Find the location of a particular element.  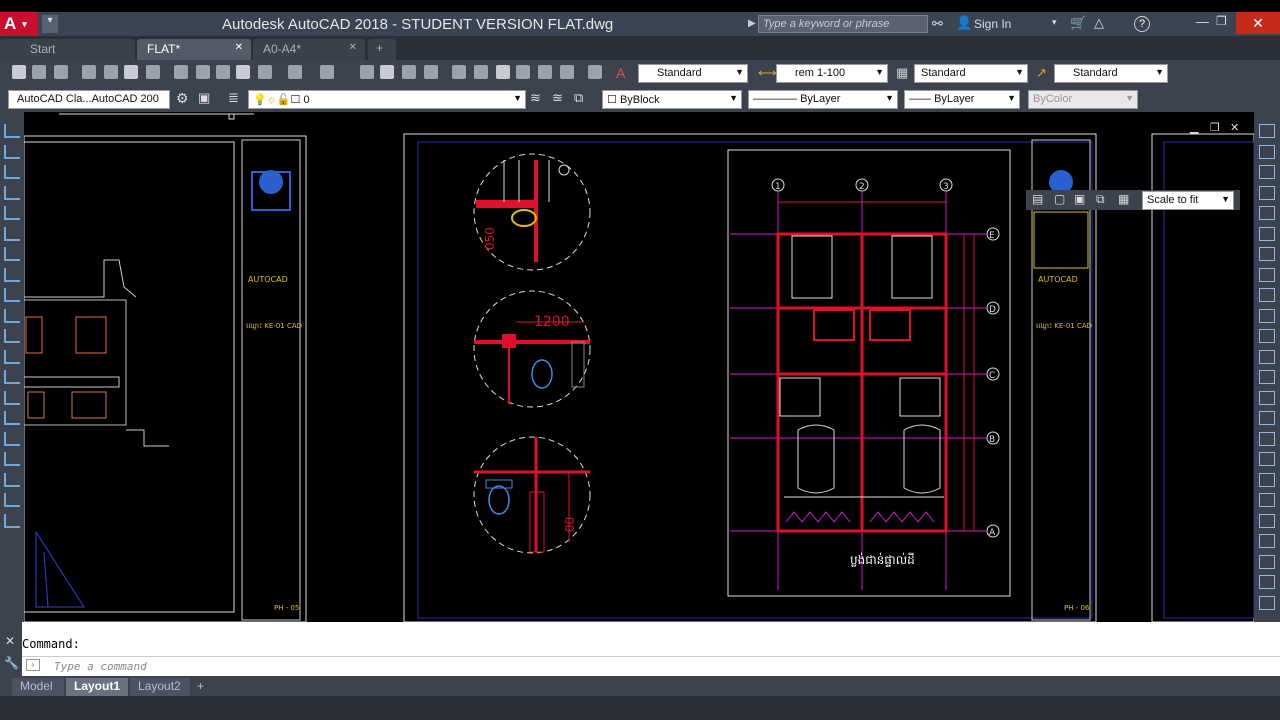

table-icon is located at coordinates (12, 479).